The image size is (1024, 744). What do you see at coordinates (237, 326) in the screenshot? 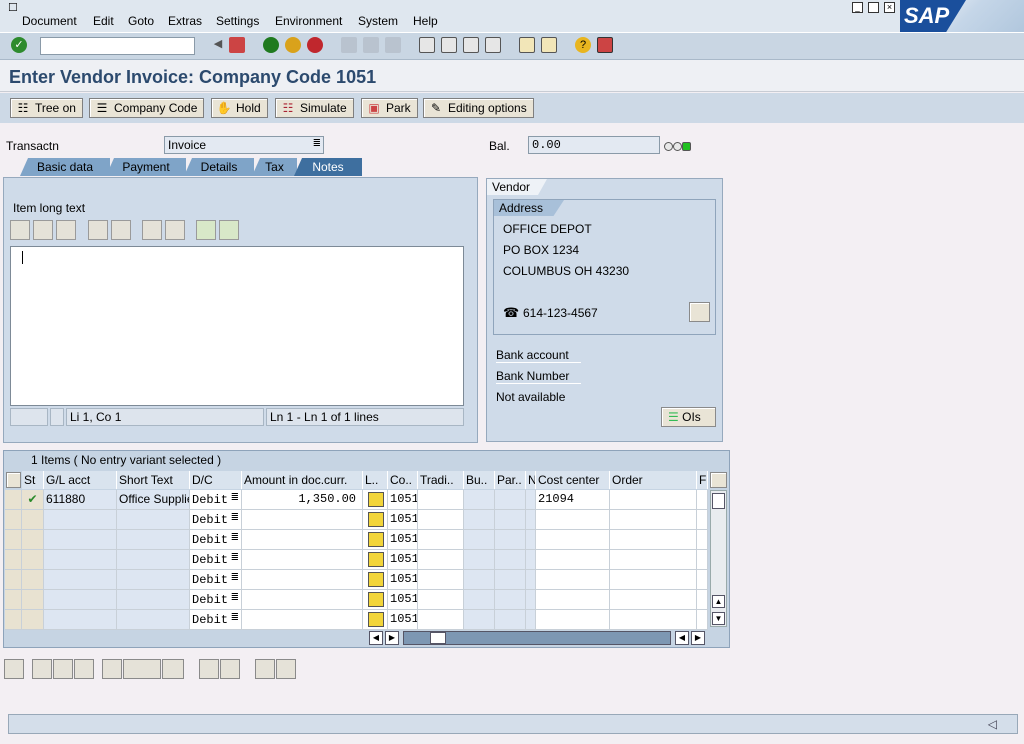
I see `long-text-editor` at bounding box center [237, 326].